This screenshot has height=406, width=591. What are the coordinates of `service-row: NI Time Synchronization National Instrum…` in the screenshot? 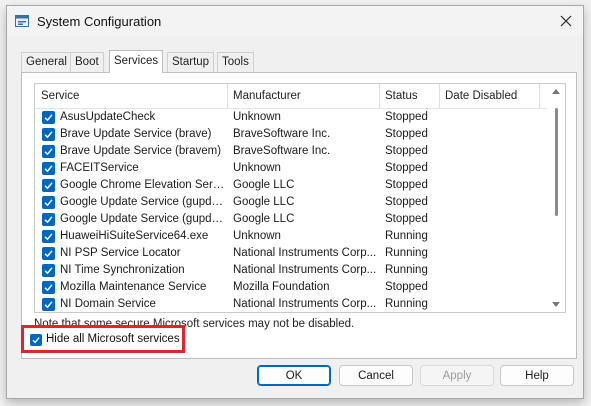 It's located at (291, 270).